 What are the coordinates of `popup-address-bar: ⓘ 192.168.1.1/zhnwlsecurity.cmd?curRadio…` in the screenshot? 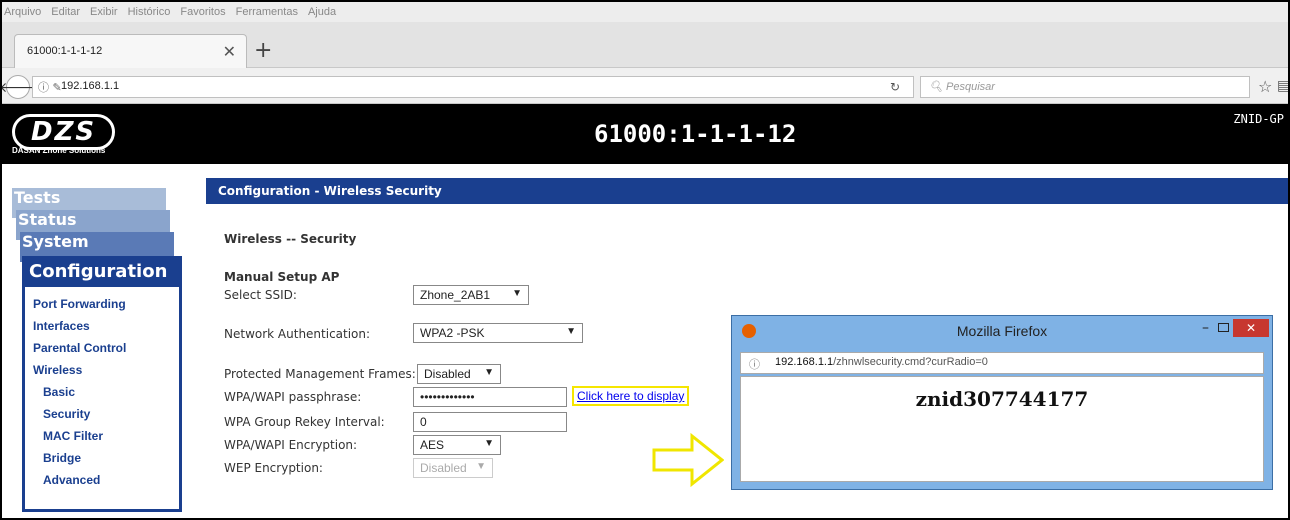 It's located at (1002, 363).